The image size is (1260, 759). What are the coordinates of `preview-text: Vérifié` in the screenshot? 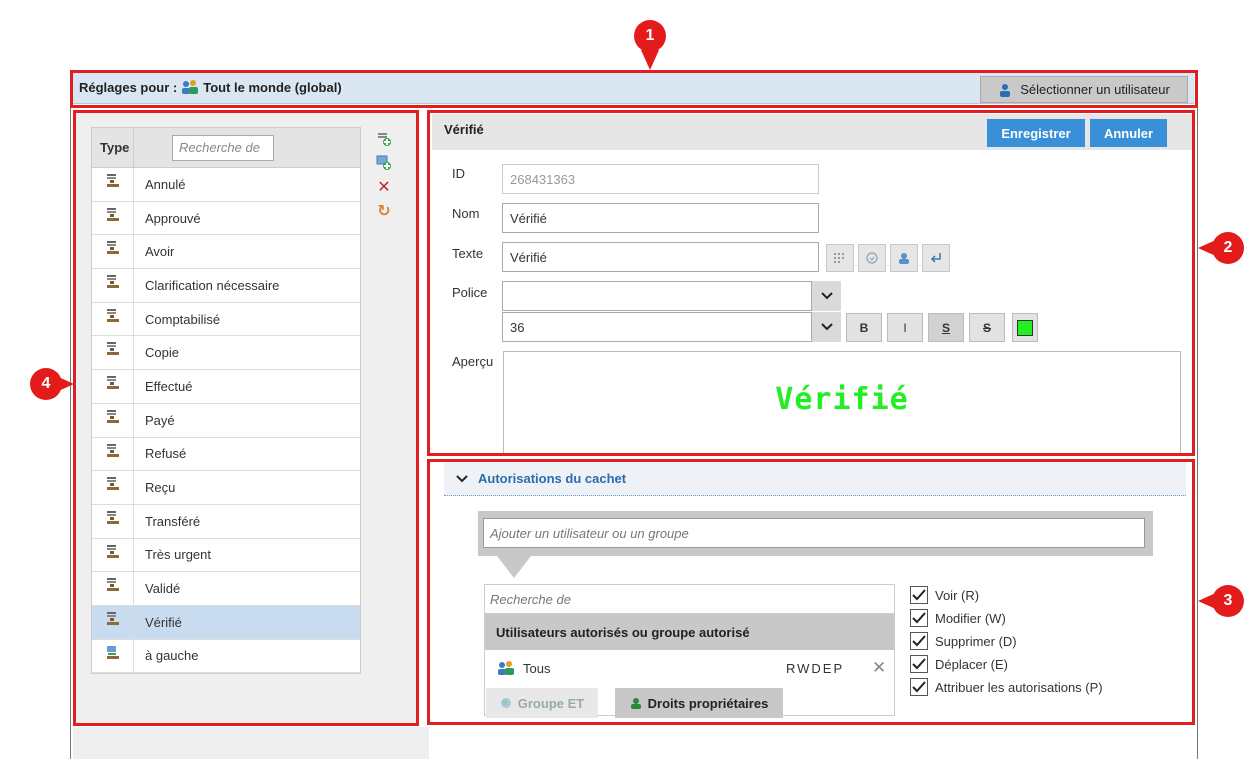 It's located at (842, 399).